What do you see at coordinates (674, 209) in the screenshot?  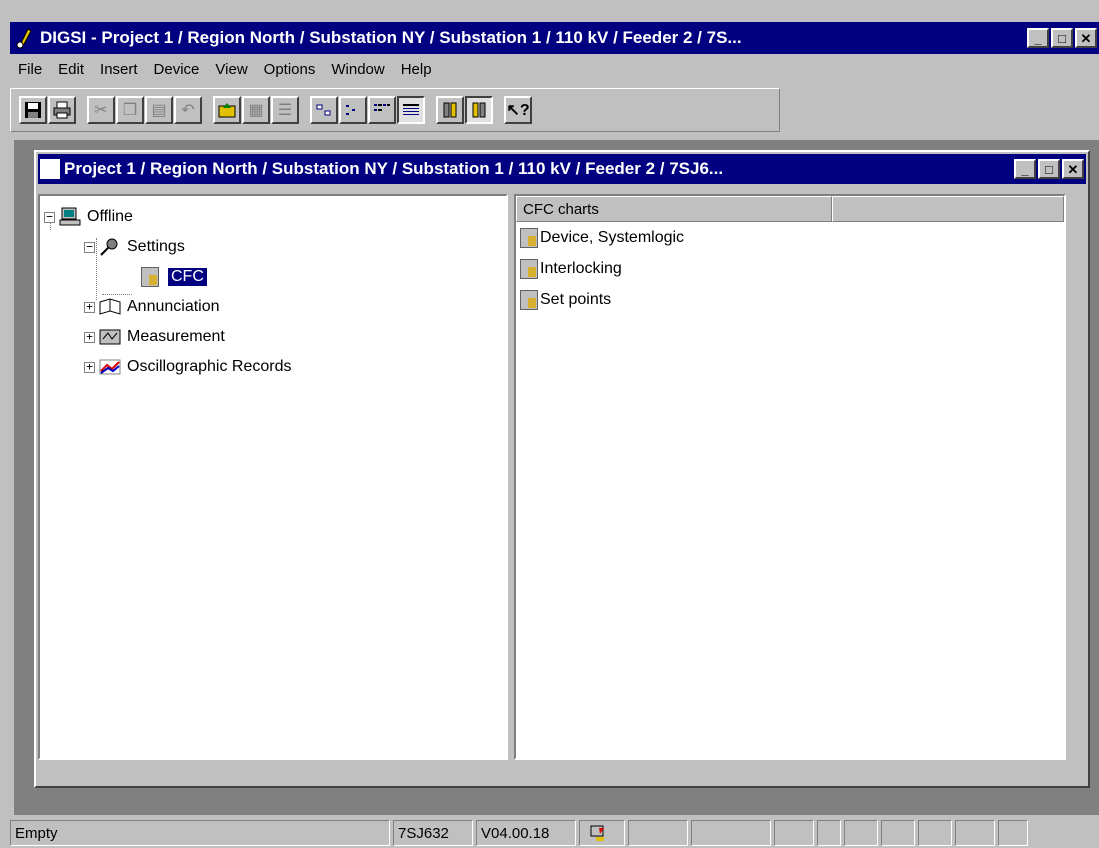 I see `column-header-cfc-charts: CFC charts` at bounding box center [674, 209].